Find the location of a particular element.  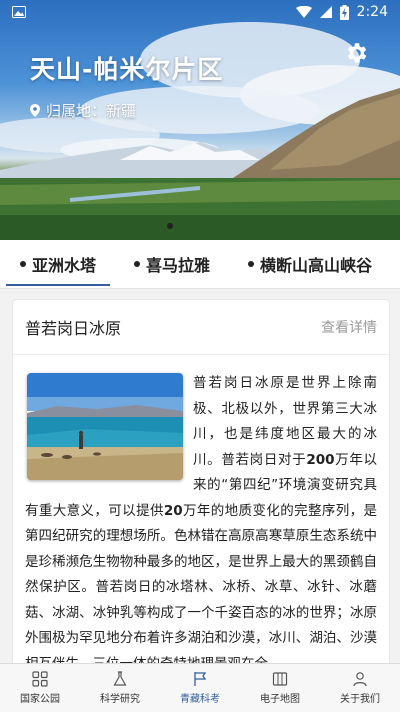

nav-label: 科学研究 is located at coordinates (120, 699).